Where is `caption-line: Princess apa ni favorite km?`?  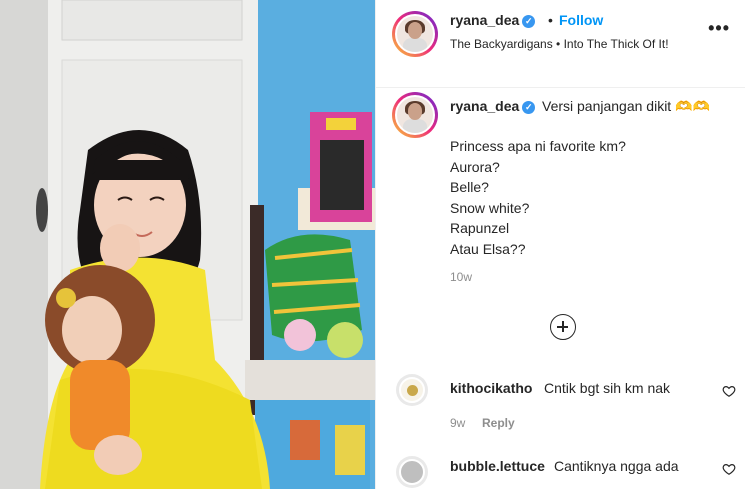
caption-line: Princess apa ni favorite km? is located at coordinates (538, 146).